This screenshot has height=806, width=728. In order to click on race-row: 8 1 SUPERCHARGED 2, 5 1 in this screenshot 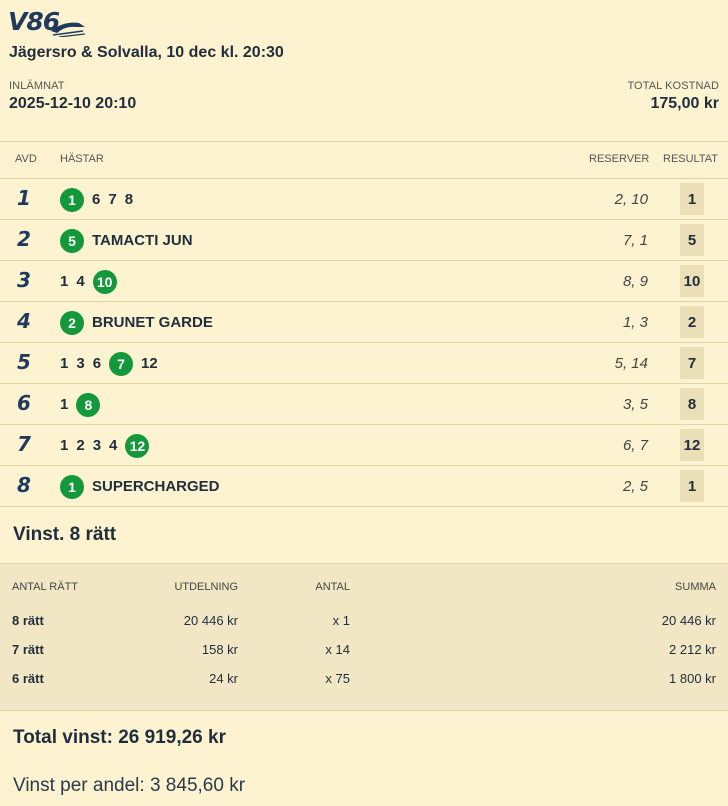, I will do `click(364, 486)`.